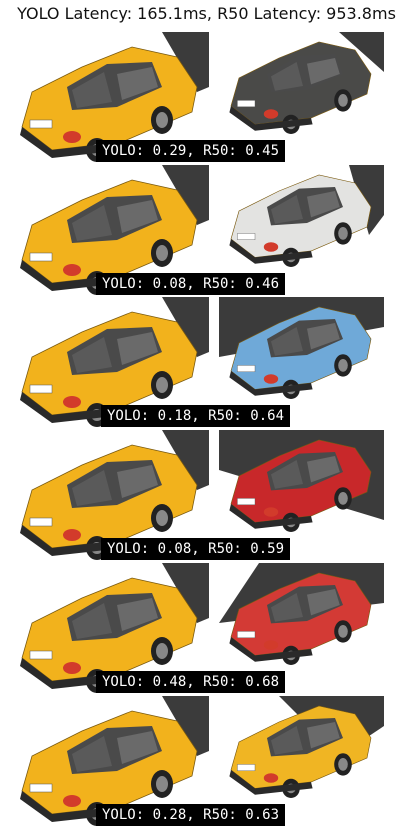  What do you see at coordinates (191, 151) in the screenshot?
I see `score-caption: YOLO: 0.29, R50: 0.45` at bounding box center [191, 151].